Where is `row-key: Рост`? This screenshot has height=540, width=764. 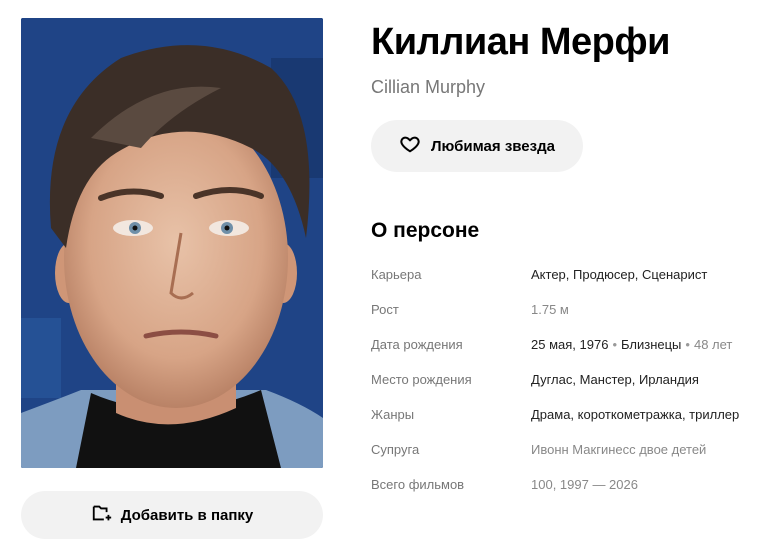 row-key: Рост is located at coordinates (385, 309).